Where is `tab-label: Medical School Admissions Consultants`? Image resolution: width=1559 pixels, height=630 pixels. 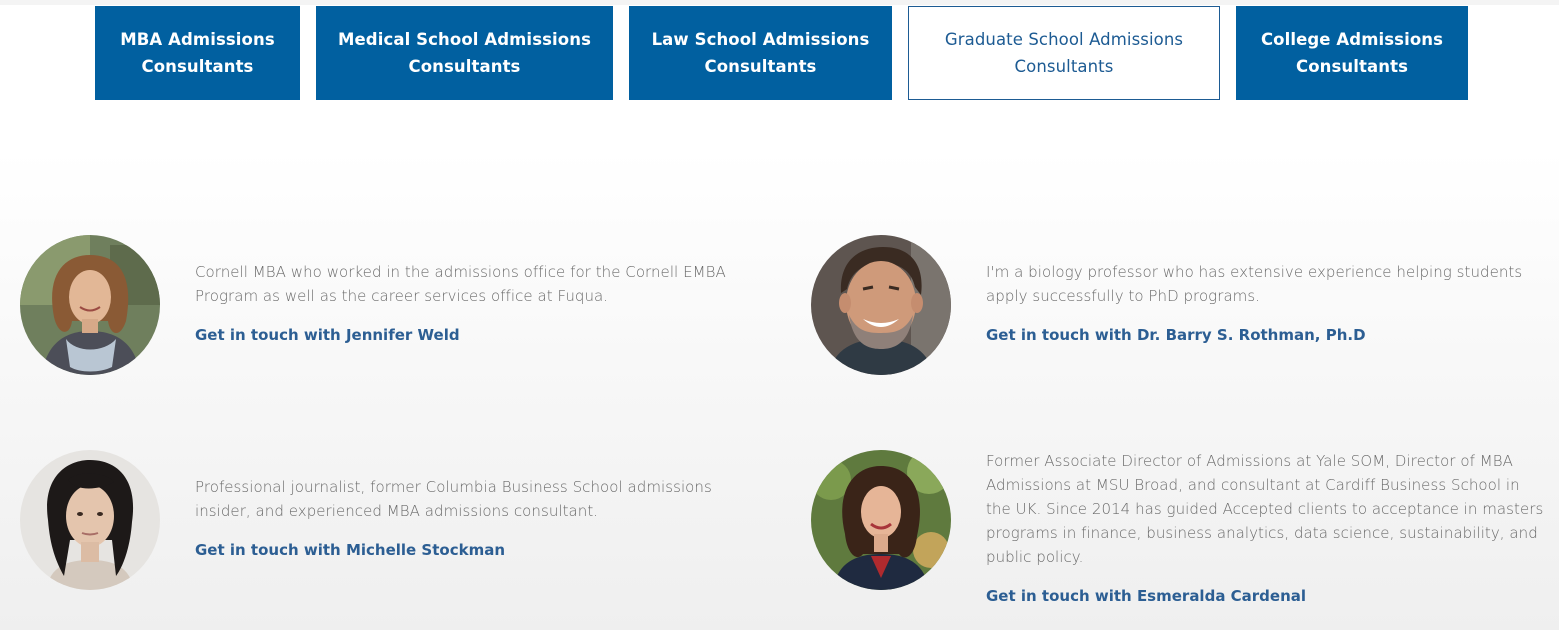
tab-label: Medical School Admissions Consultants is located at coordinates (464, 53).